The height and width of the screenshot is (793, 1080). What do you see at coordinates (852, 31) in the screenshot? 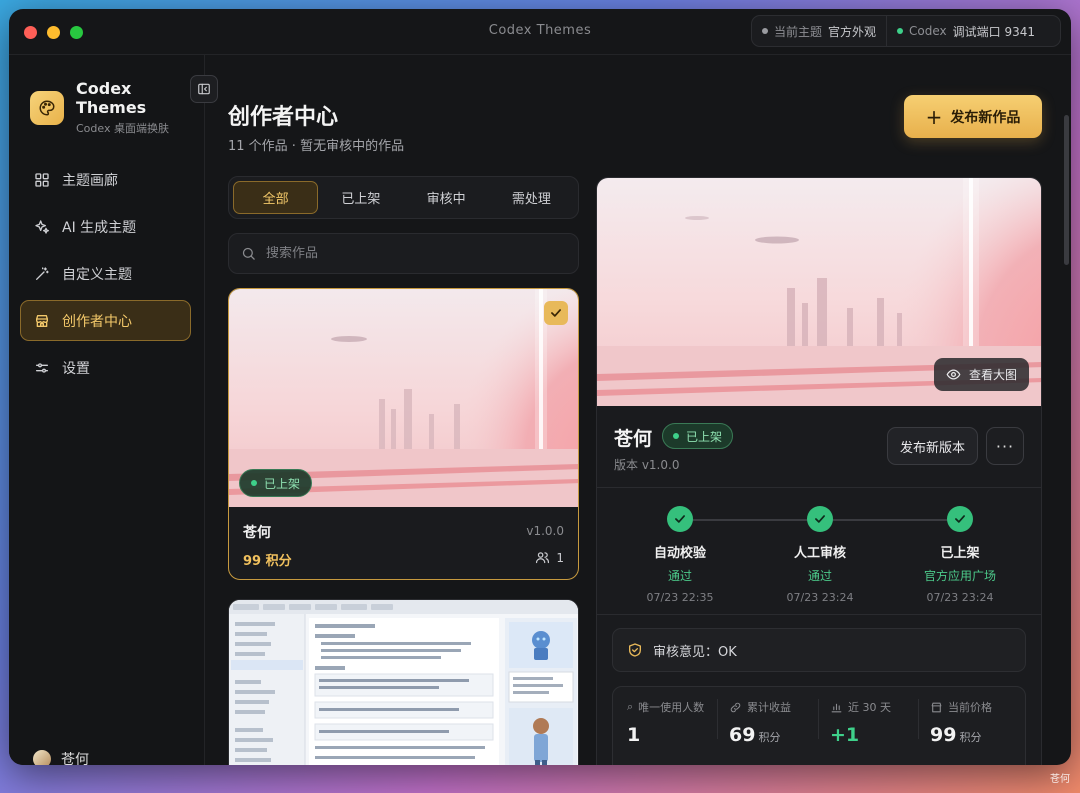
I see `current-theme-value: 官方外观` at bounding box center [852, 31].